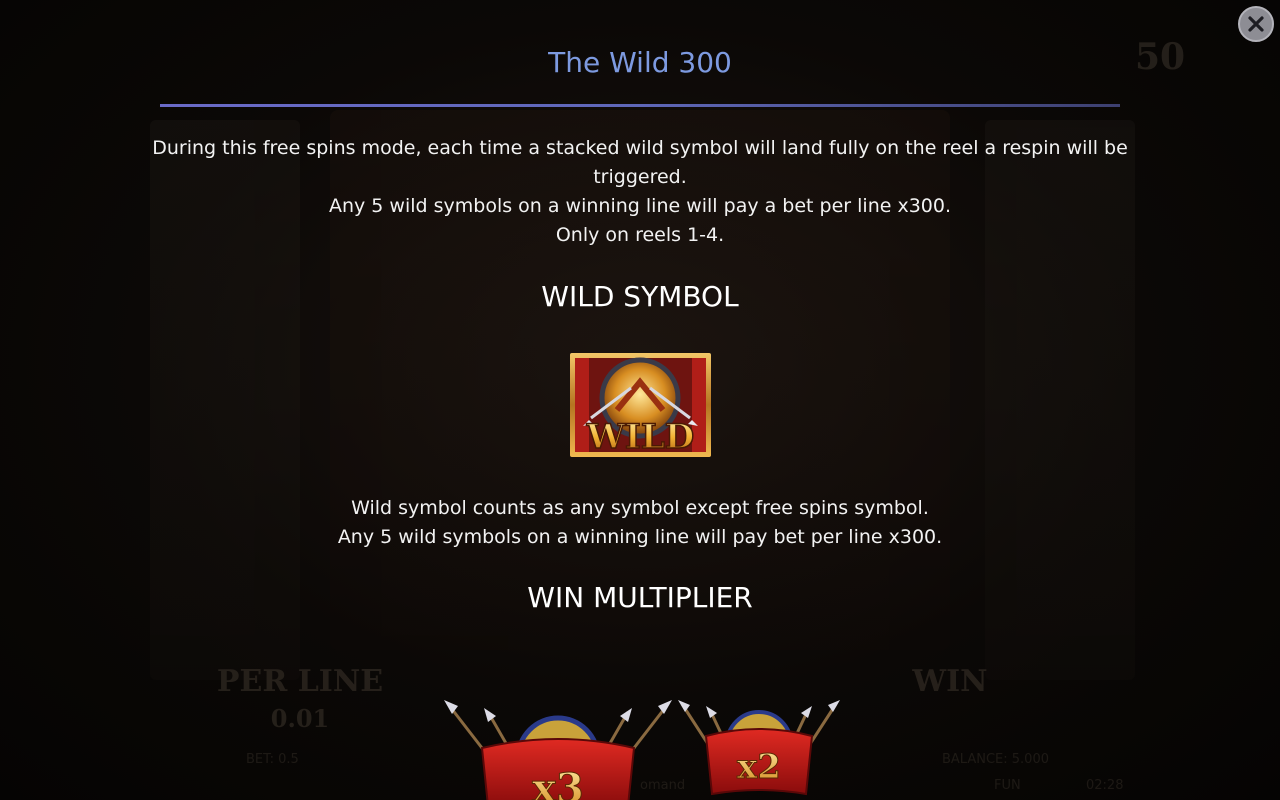 This screenshot has width=1280, height=800. I want to click on multiplier-x2-badge: x2, so click(759, 748).